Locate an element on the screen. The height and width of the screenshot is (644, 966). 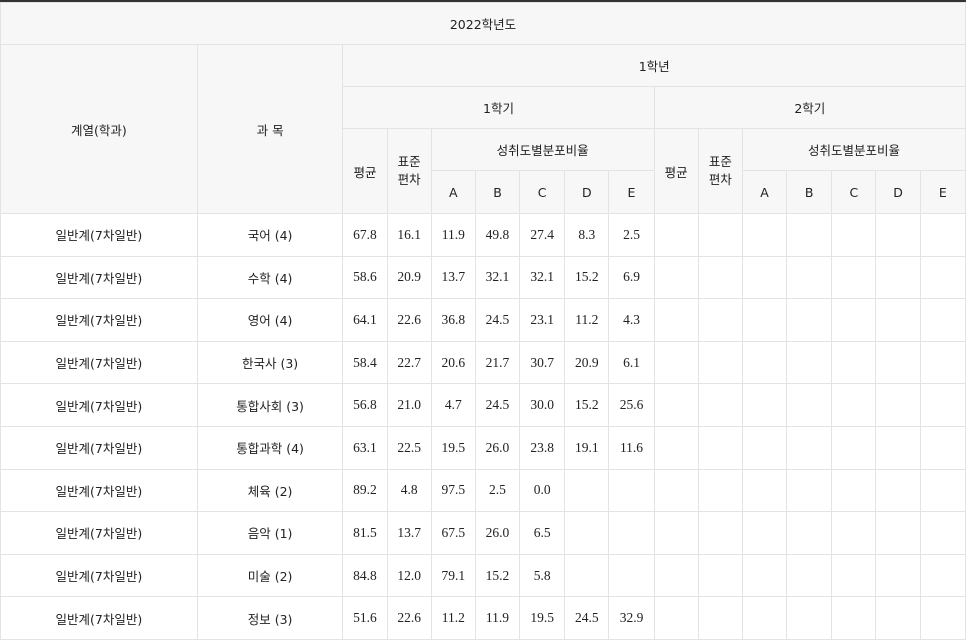
s2-grade-d: D is located at coordinates (898, 192).